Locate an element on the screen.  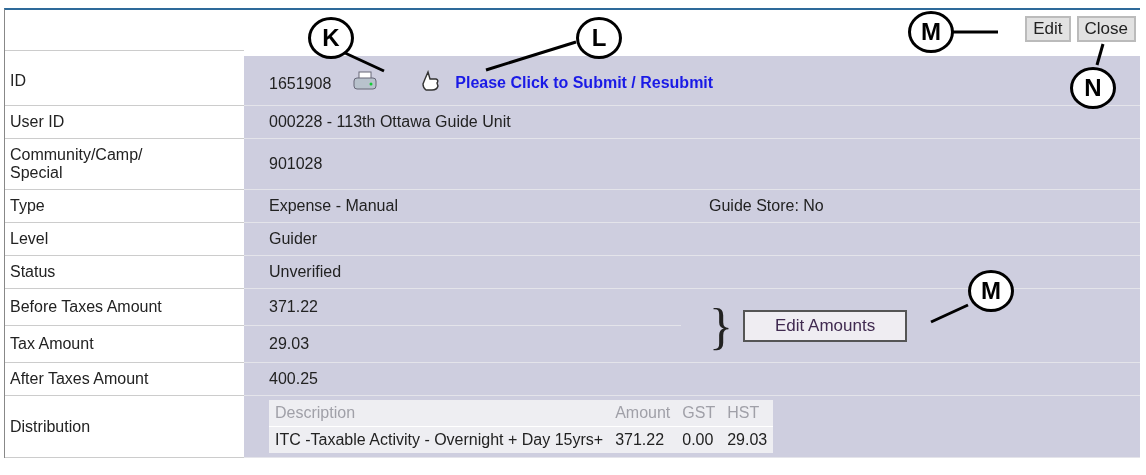
field-value: Guider is located at coordinates (293, 239).